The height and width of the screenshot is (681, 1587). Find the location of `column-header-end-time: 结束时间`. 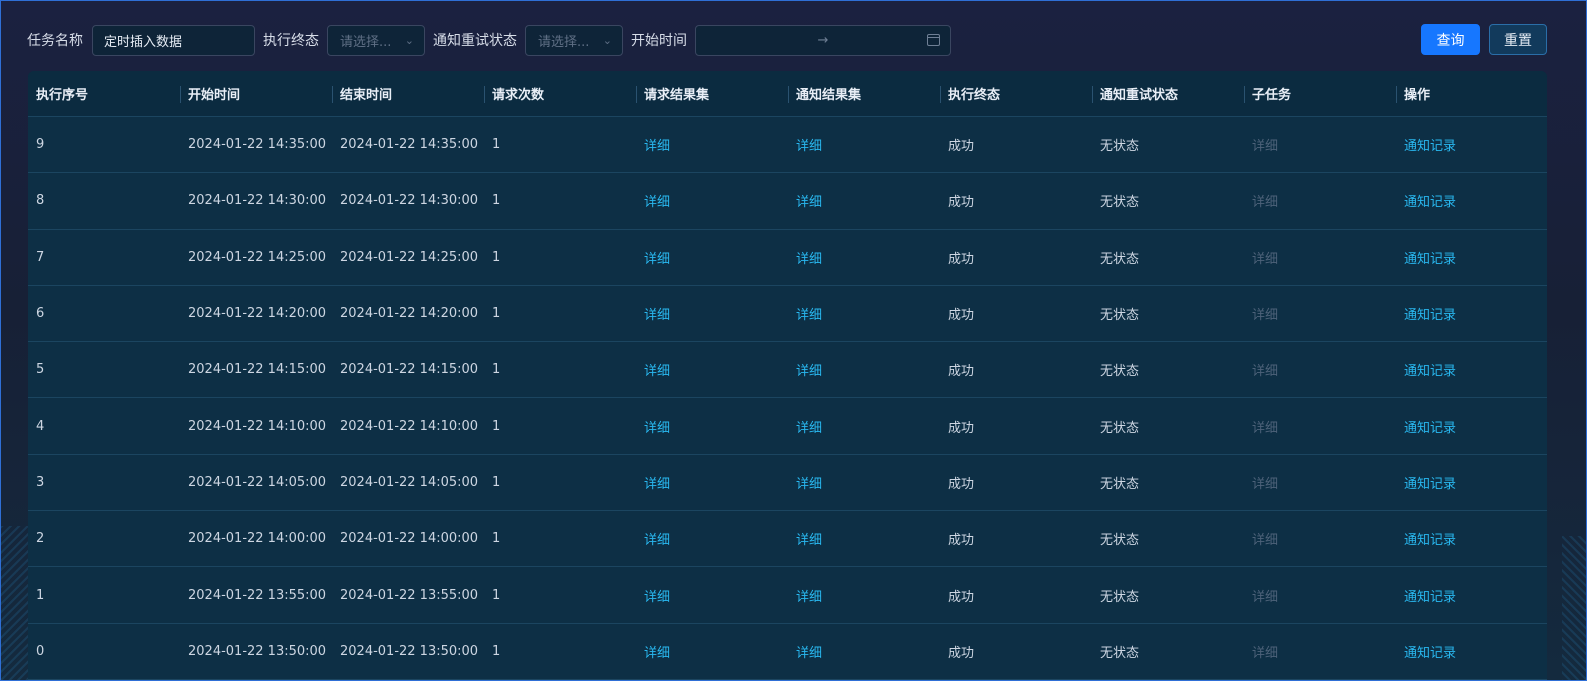

column-header-end-time: 结束时间 is located at coordinates (408, 94).